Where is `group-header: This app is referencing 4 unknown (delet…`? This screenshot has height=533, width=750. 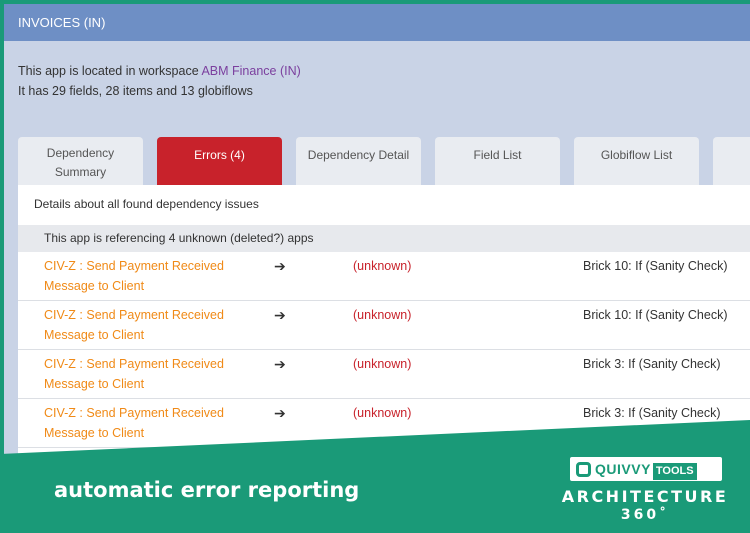
group-header: This app is referencing 4 unknown (delet… is located at coordinates (384, 238).